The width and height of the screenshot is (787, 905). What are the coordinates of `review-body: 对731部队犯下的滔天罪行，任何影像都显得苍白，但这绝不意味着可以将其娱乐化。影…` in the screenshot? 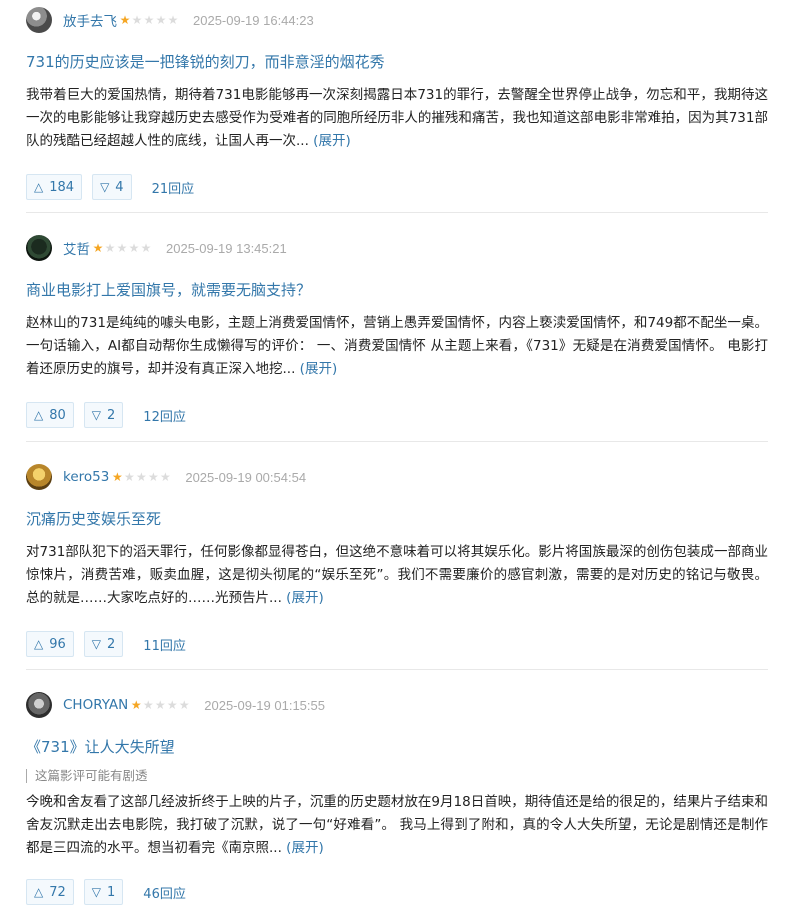 It's located at (397, 575).